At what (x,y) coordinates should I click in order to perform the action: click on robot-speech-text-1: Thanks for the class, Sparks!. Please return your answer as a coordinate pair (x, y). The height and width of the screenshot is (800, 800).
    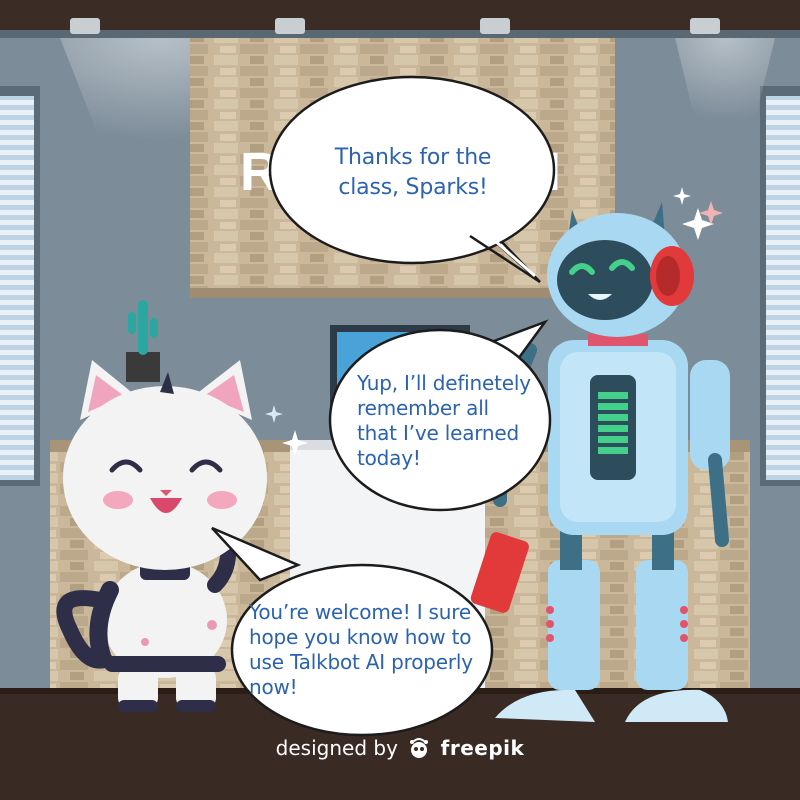
    Looking at the image, I should click on (413, 172).